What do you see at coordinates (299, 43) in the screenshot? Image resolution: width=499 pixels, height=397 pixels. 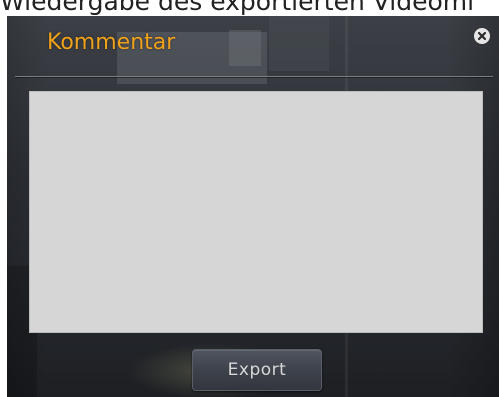 I see `background-wall` at bounding box center [299, 43].